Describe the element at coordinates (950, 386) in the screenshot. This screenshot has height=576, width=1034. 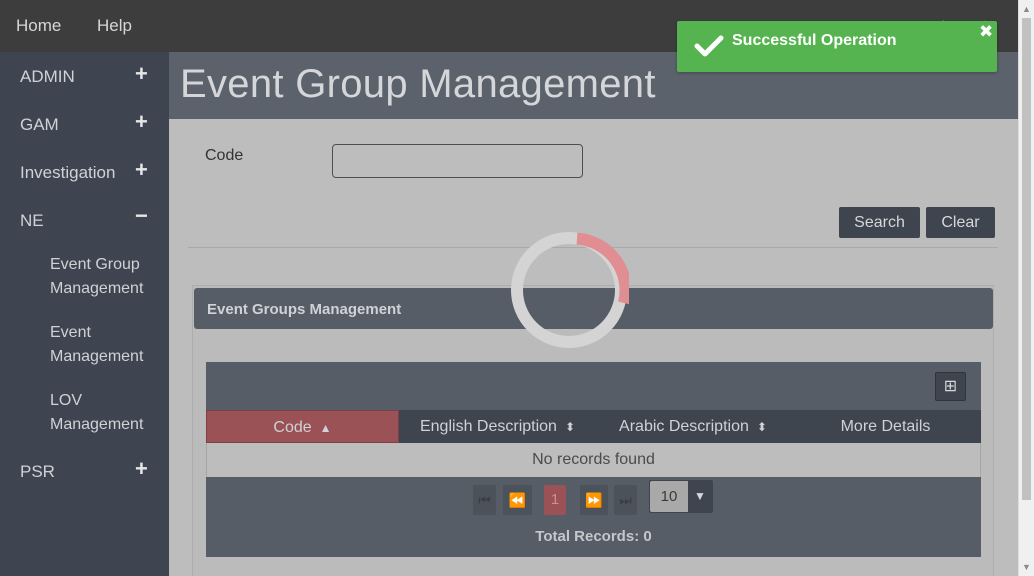
I see `column-toggle-icon: ⊞` at that location.